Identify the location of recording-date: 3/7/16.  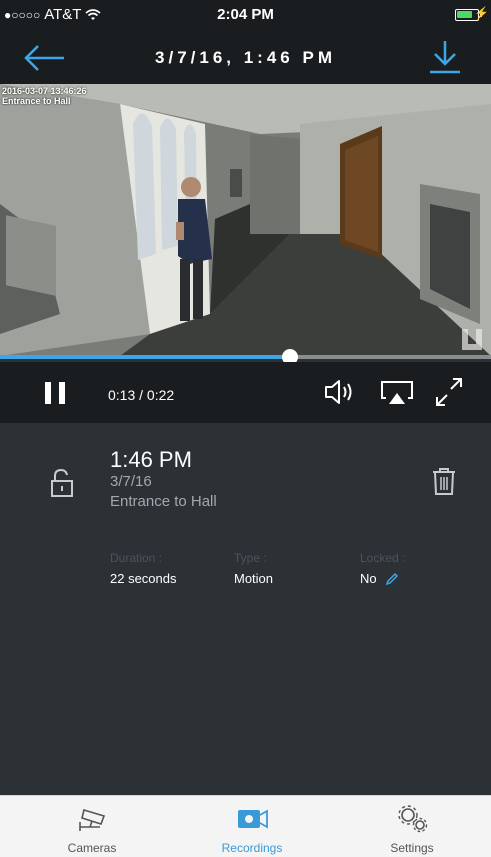
(131, 481).